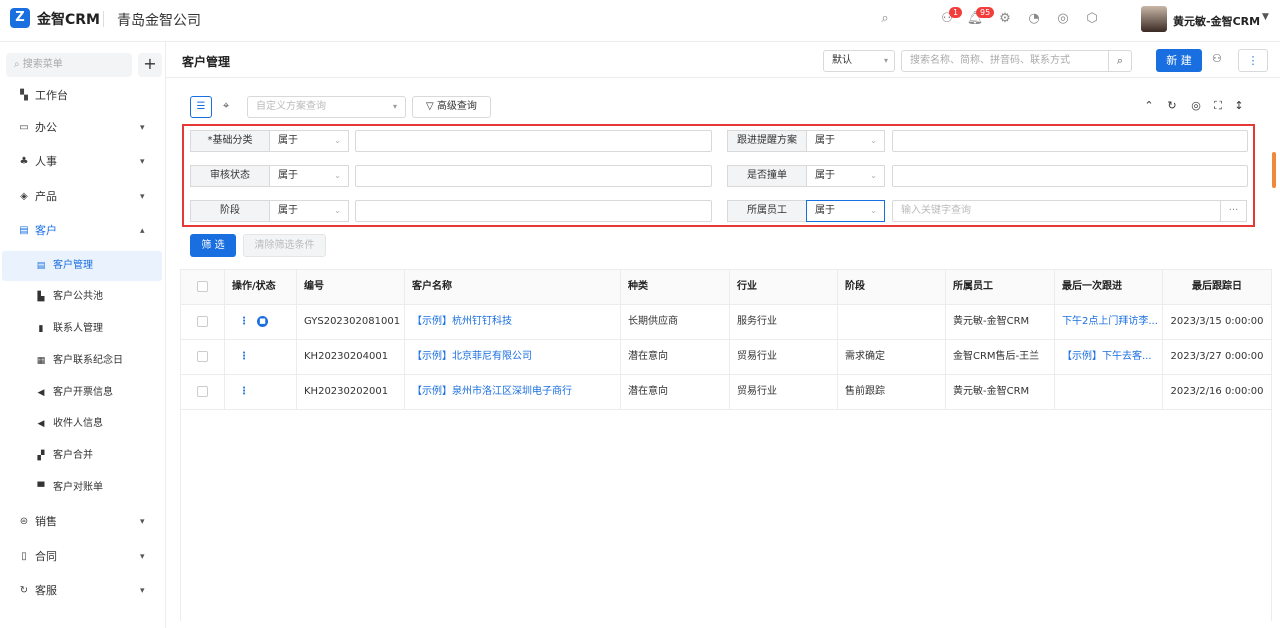  I want to click on filter-op-stage: 属于 ⌄, so click(309, 211).